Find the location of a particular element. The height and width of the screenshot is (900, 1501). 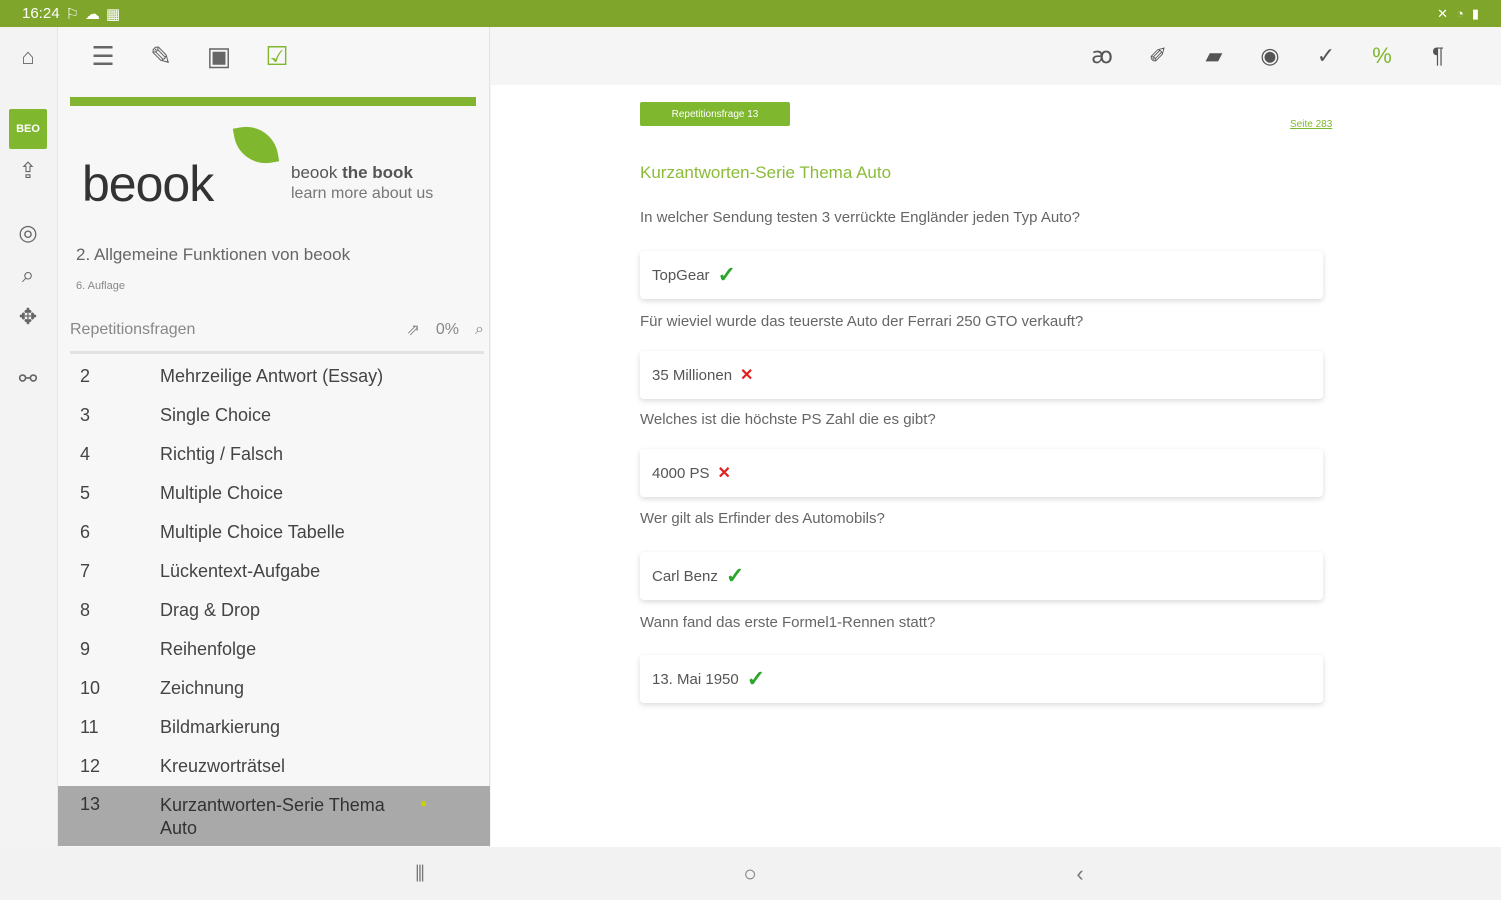

library-icon: ⌂ is located at coordinates (28, 57).